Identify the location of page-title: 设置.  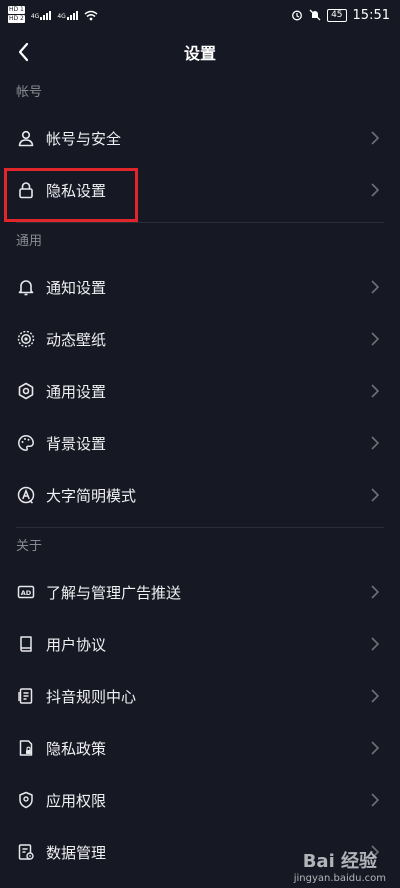
(199, 53).